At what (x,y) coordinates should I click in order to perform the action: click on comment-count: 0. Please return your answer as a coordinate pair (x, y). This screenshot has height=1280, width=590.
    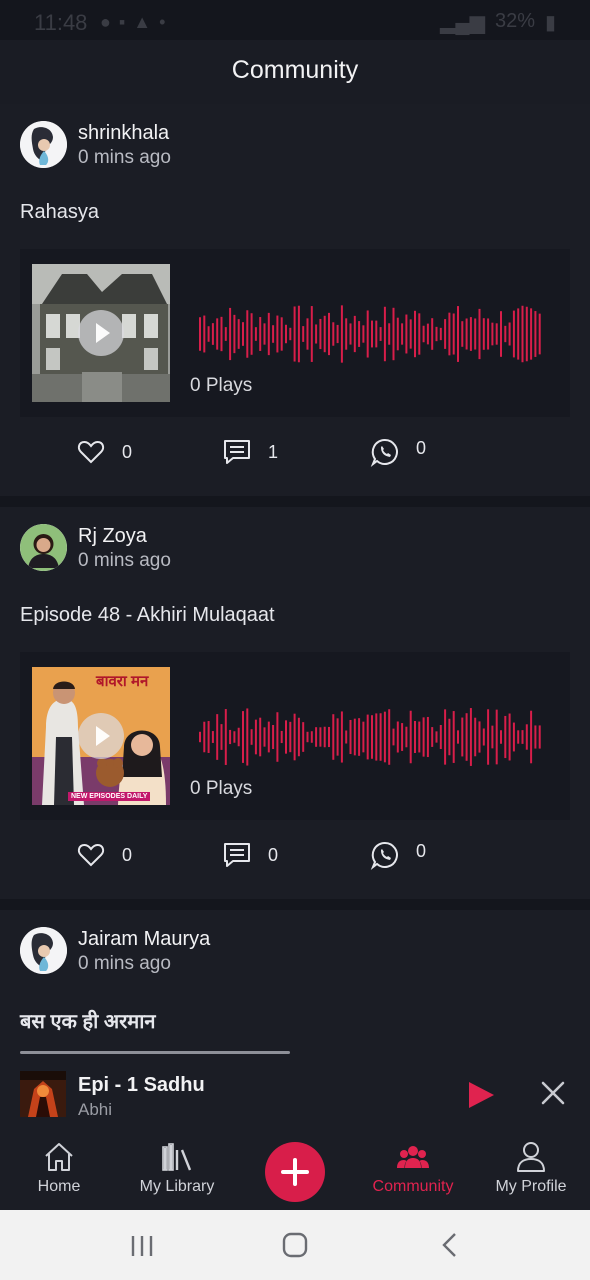
    Looking at the image, I should click on (273, 854).